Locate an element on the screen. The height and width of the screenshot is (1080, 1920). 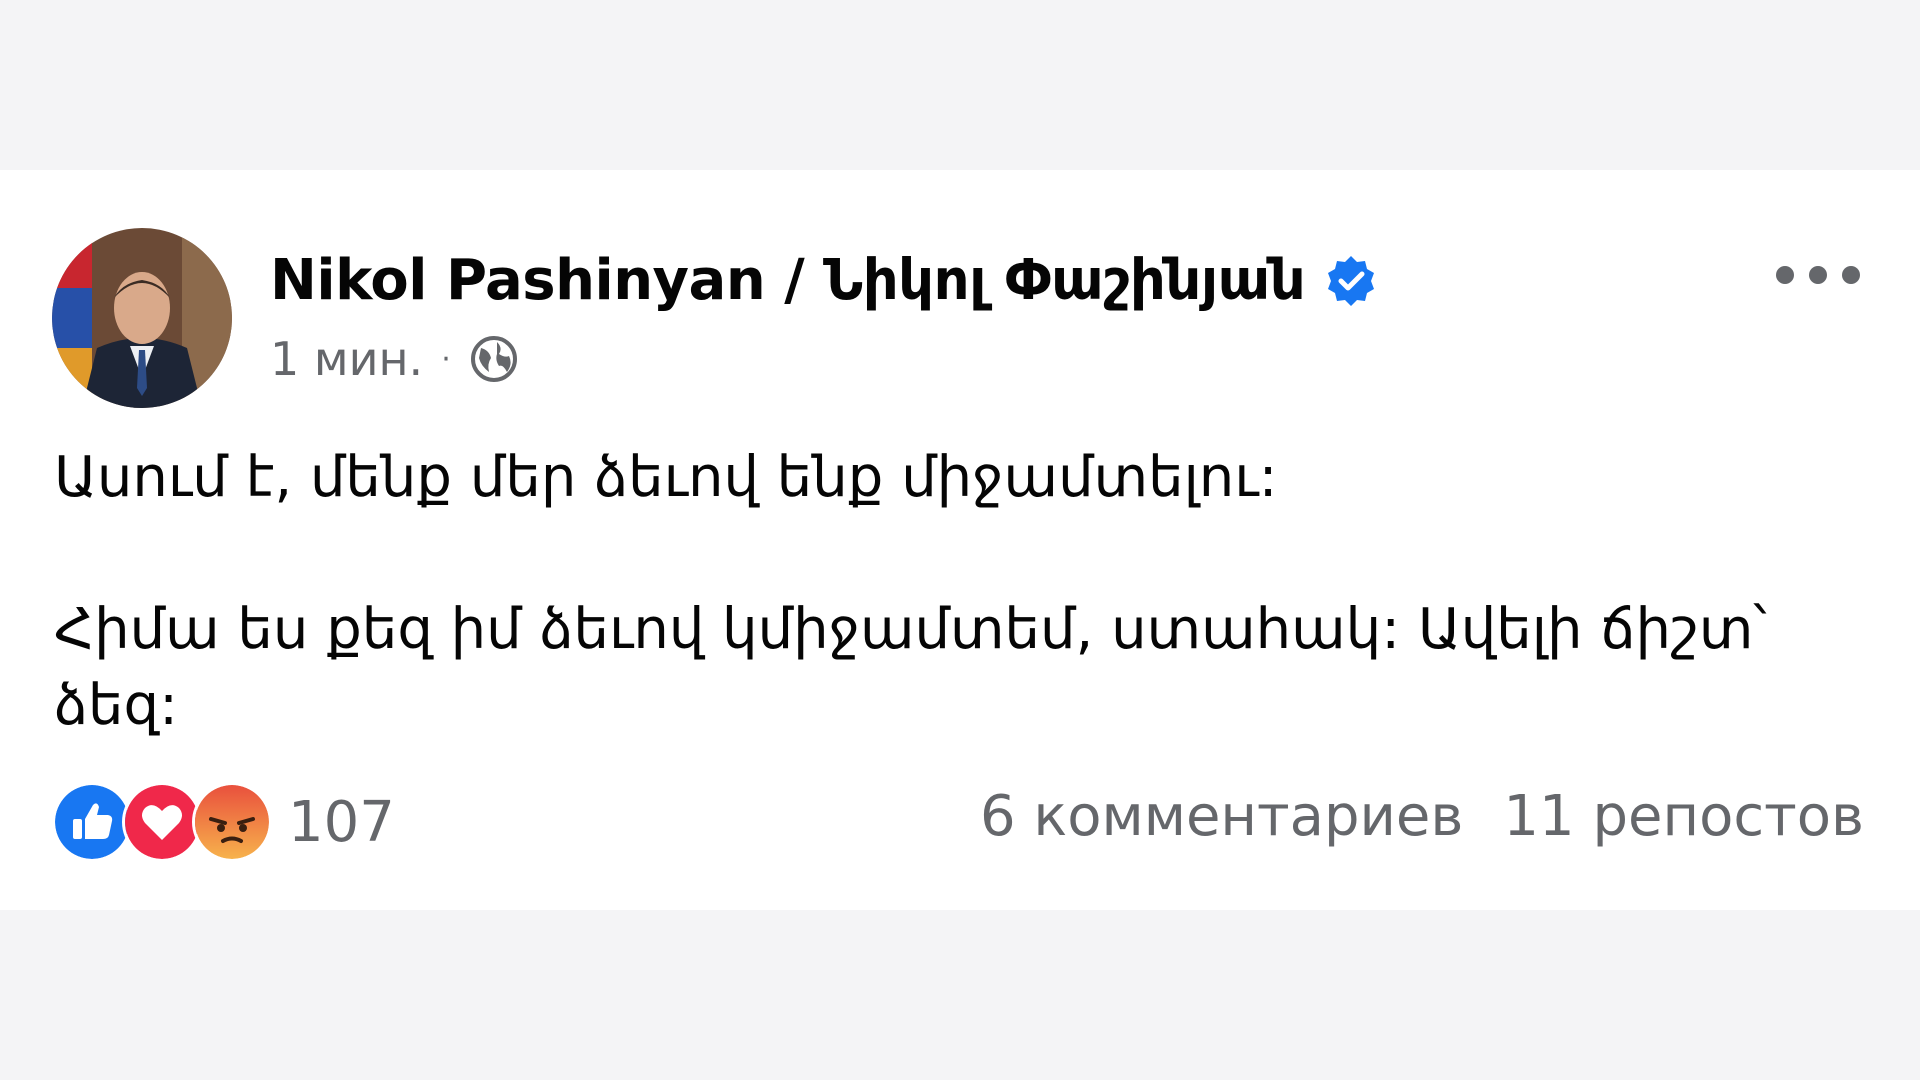
more-options-button is located at coordinates (1818, 275).